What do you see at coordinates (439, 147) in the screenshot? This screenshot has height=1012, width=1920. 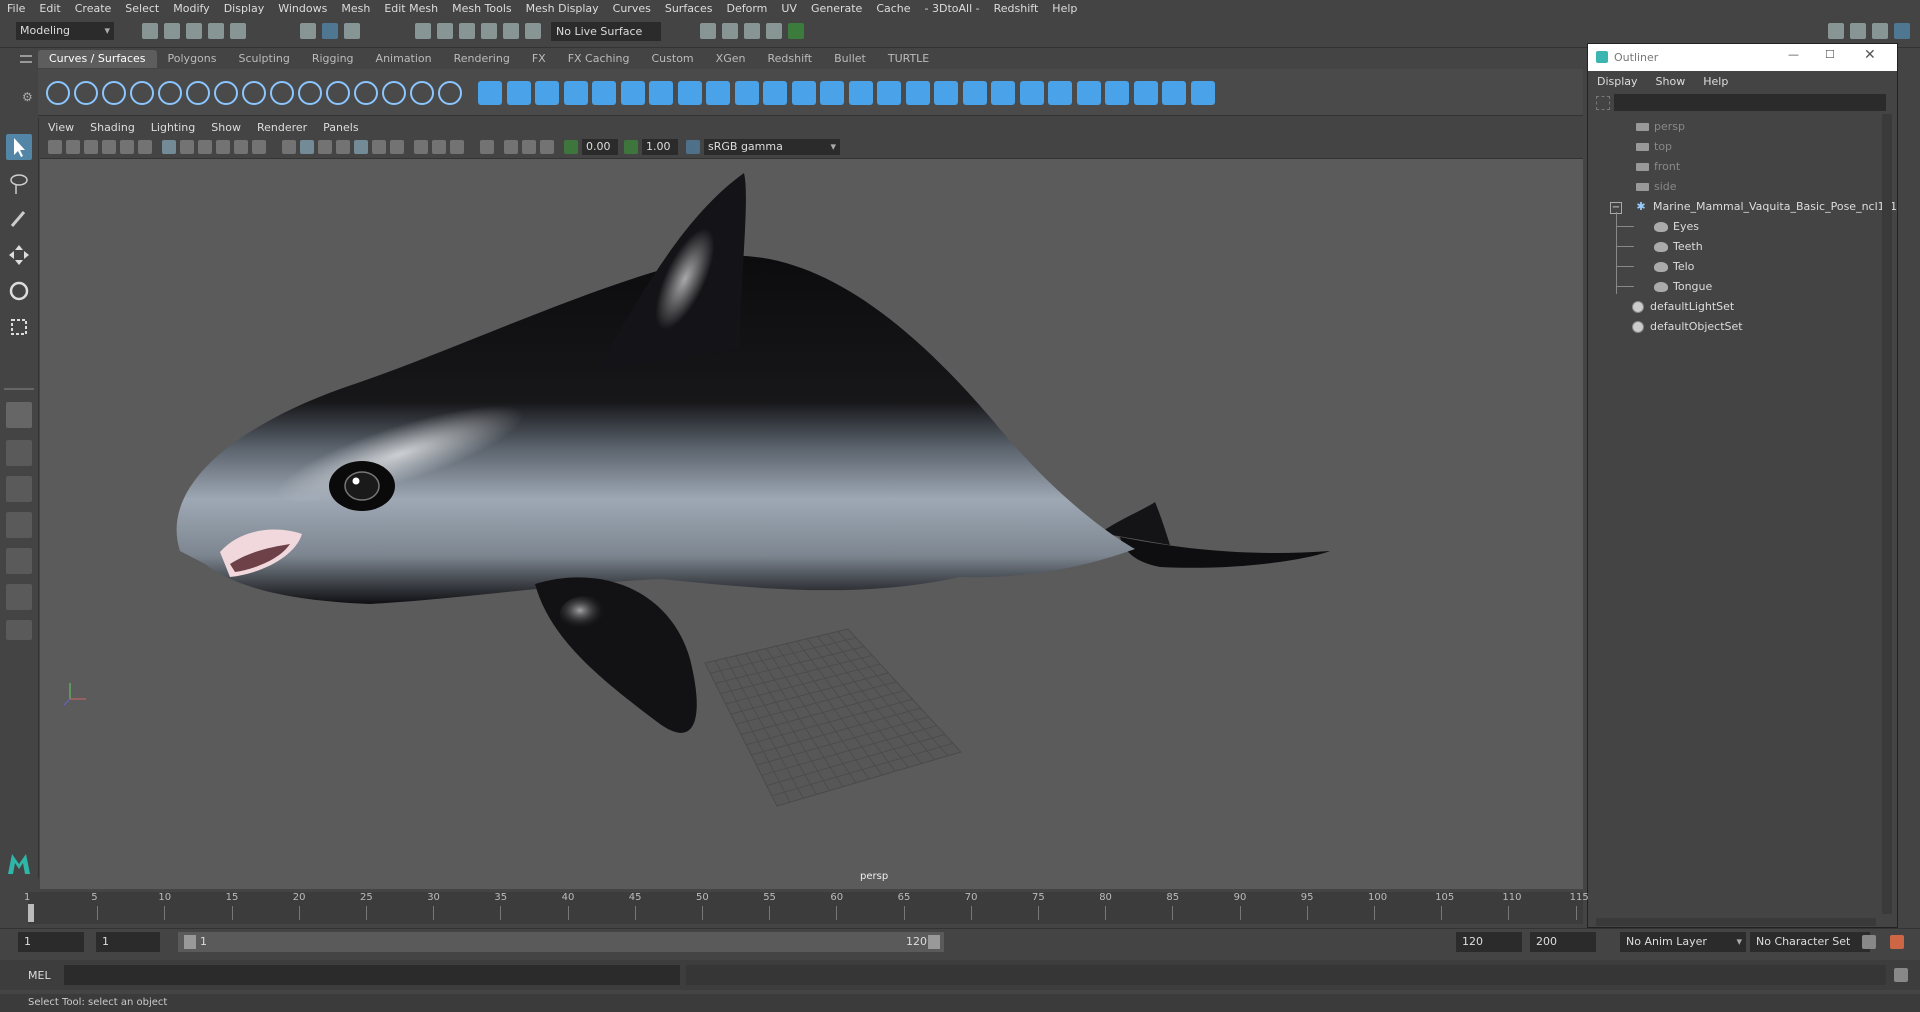 I see `anti-aliasing-icon` at bounding box center [439, 147].